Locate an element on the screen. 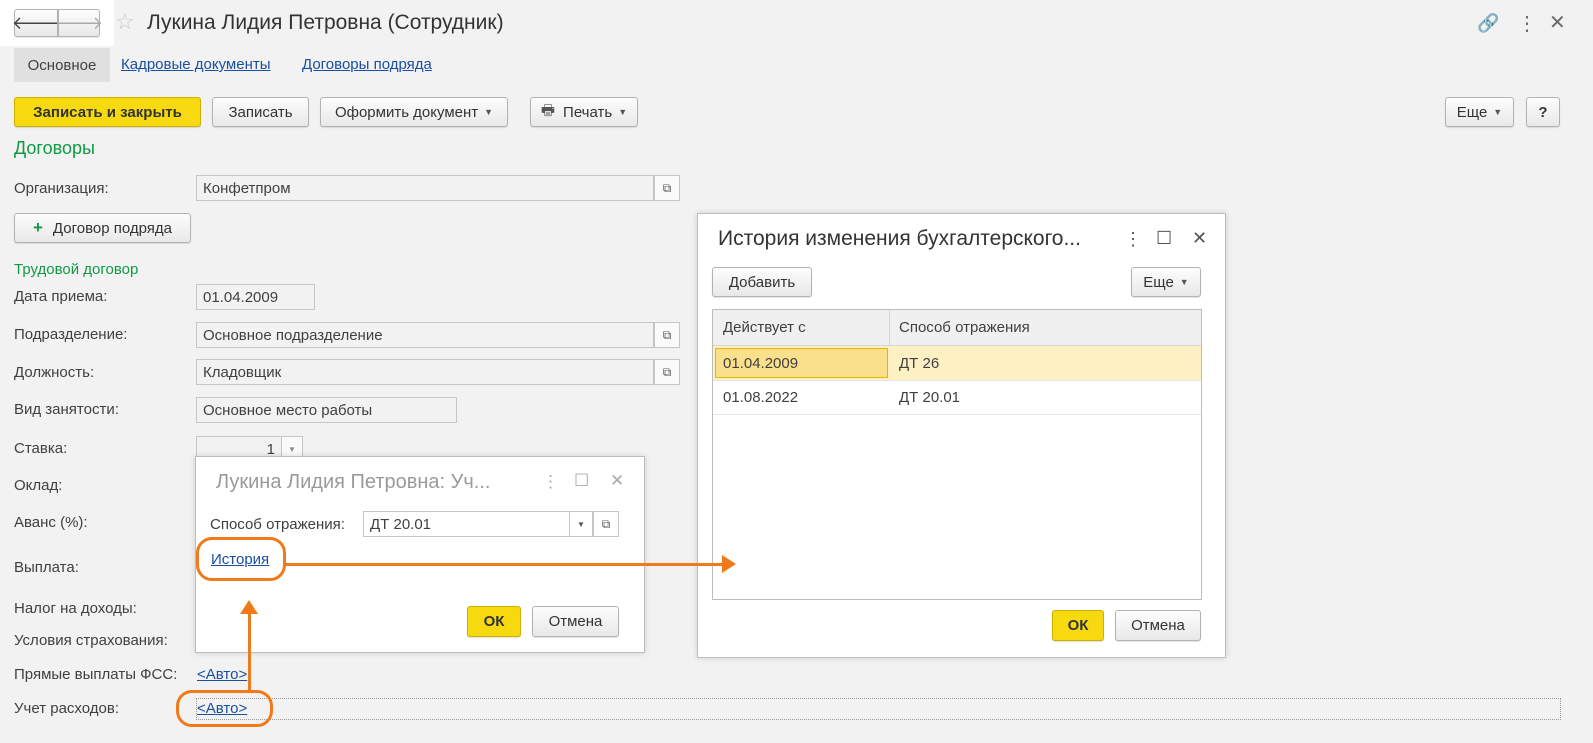  position-label: Должность: is located at coordinates (54, 372).